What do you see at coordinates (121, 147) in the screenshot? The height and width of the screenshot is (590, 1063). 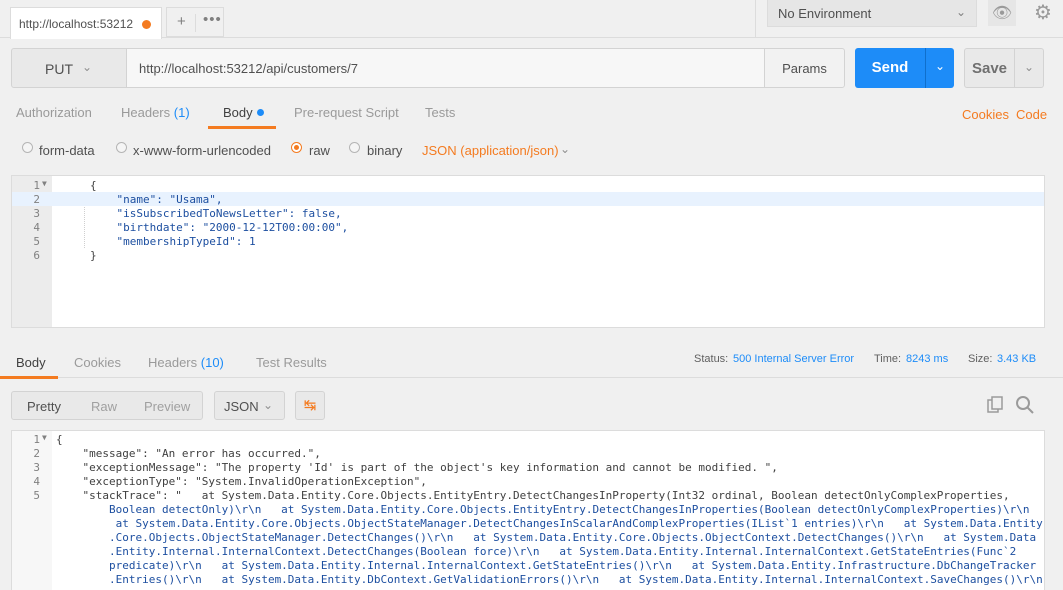 I see `radio-urlencoded` at bounding box center [121, 147].